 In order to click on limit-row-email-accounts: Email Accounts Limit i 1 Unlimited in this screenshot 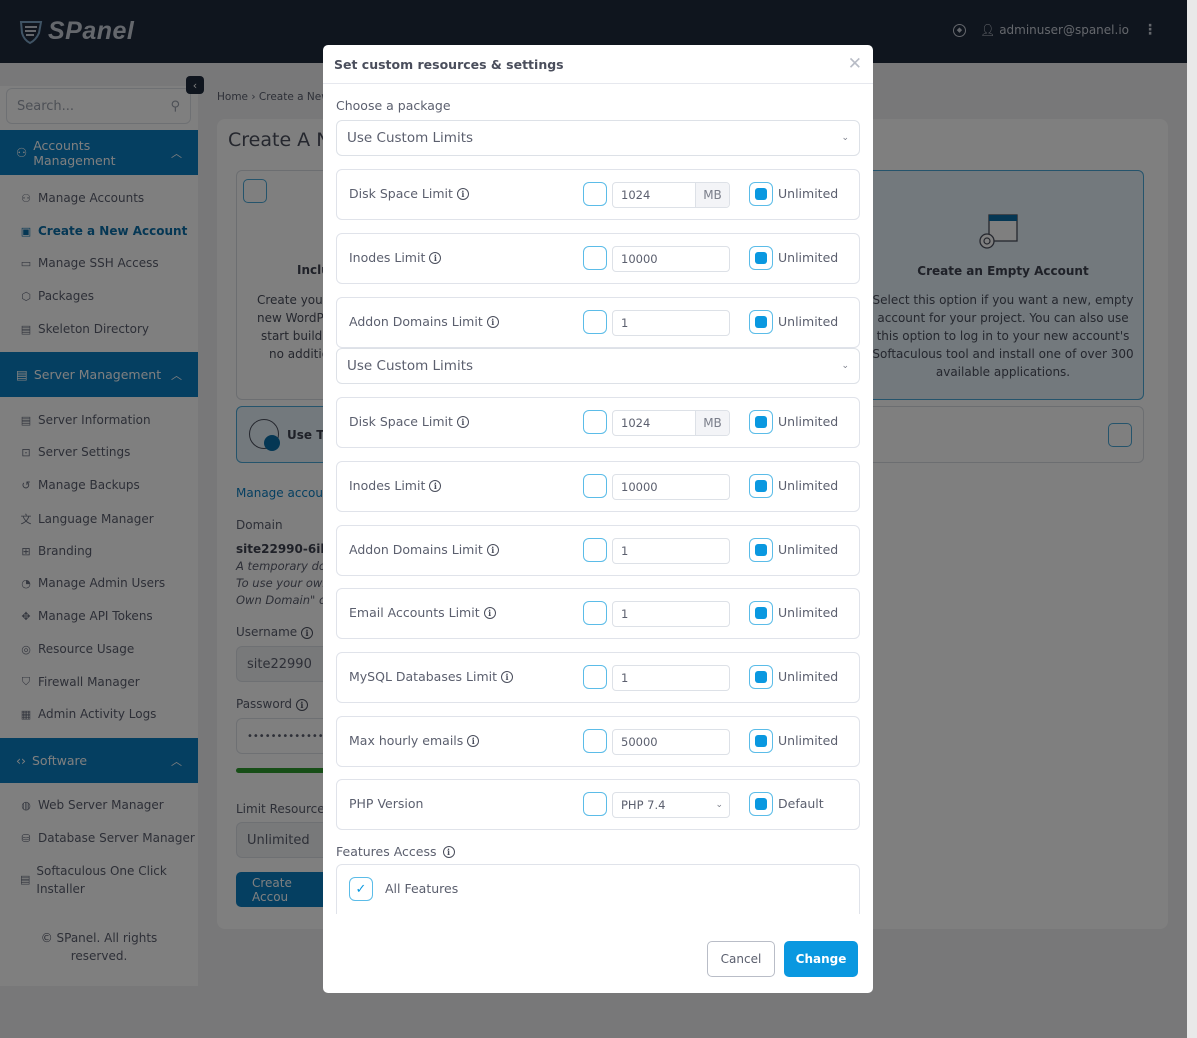, I will do `click(598, 613)`.